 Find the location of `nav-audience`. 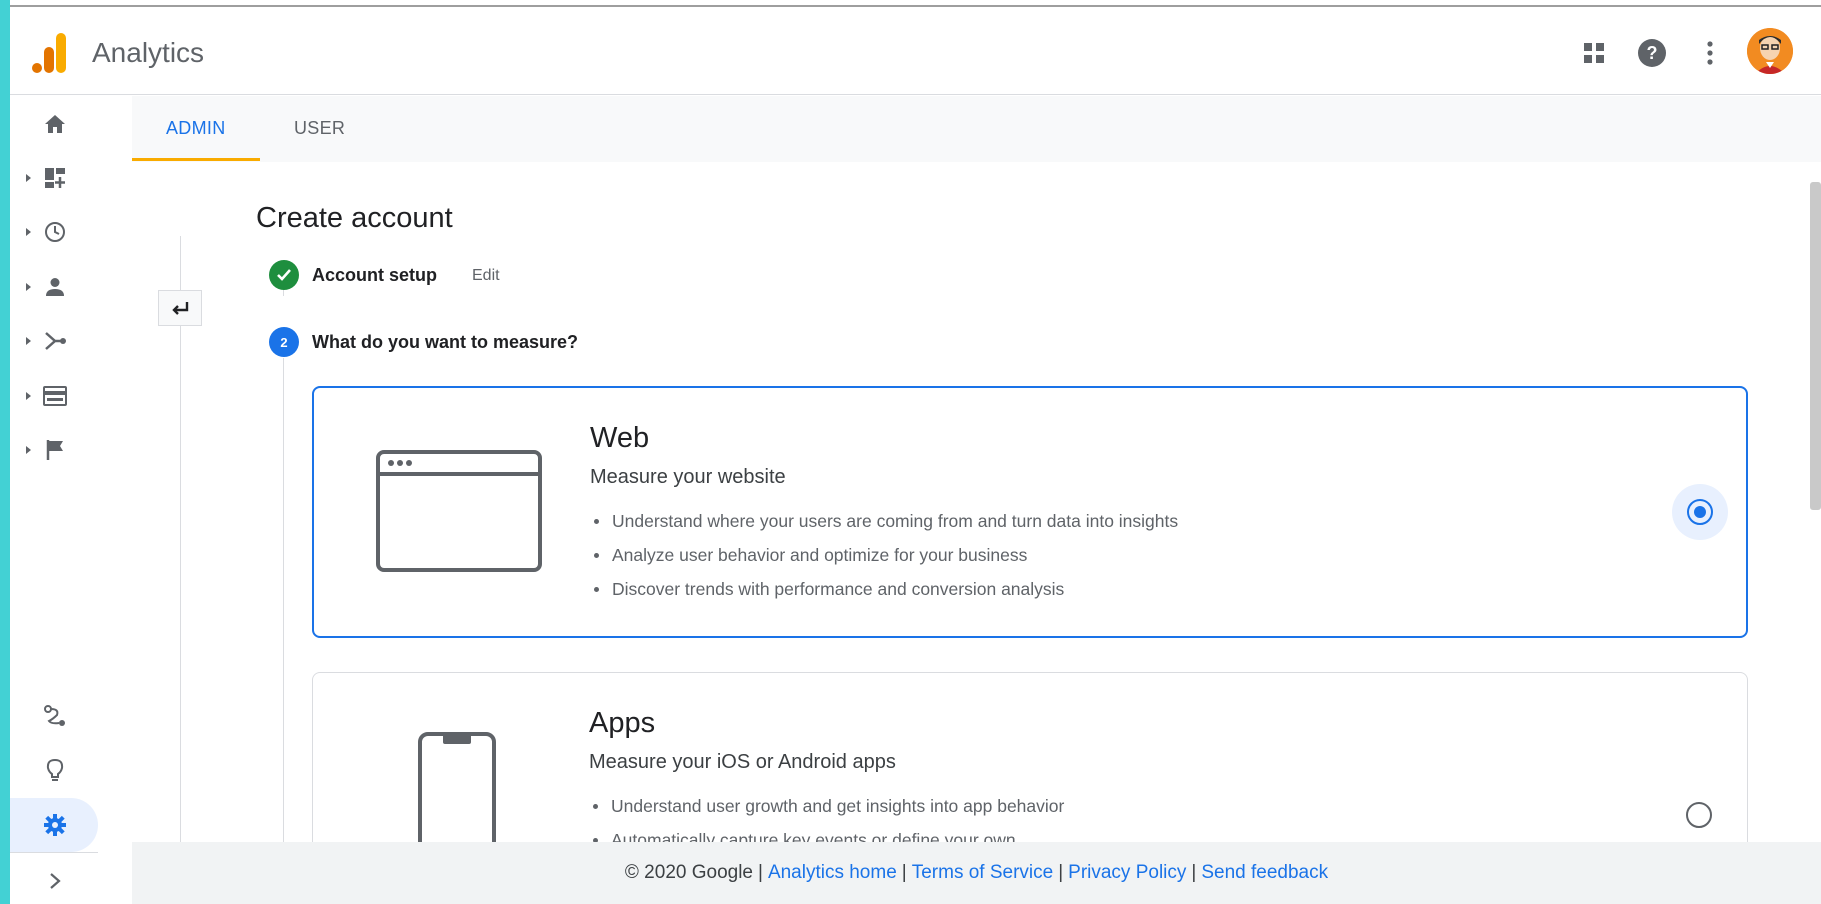

nav-audience is located at coordinates (60, 287).